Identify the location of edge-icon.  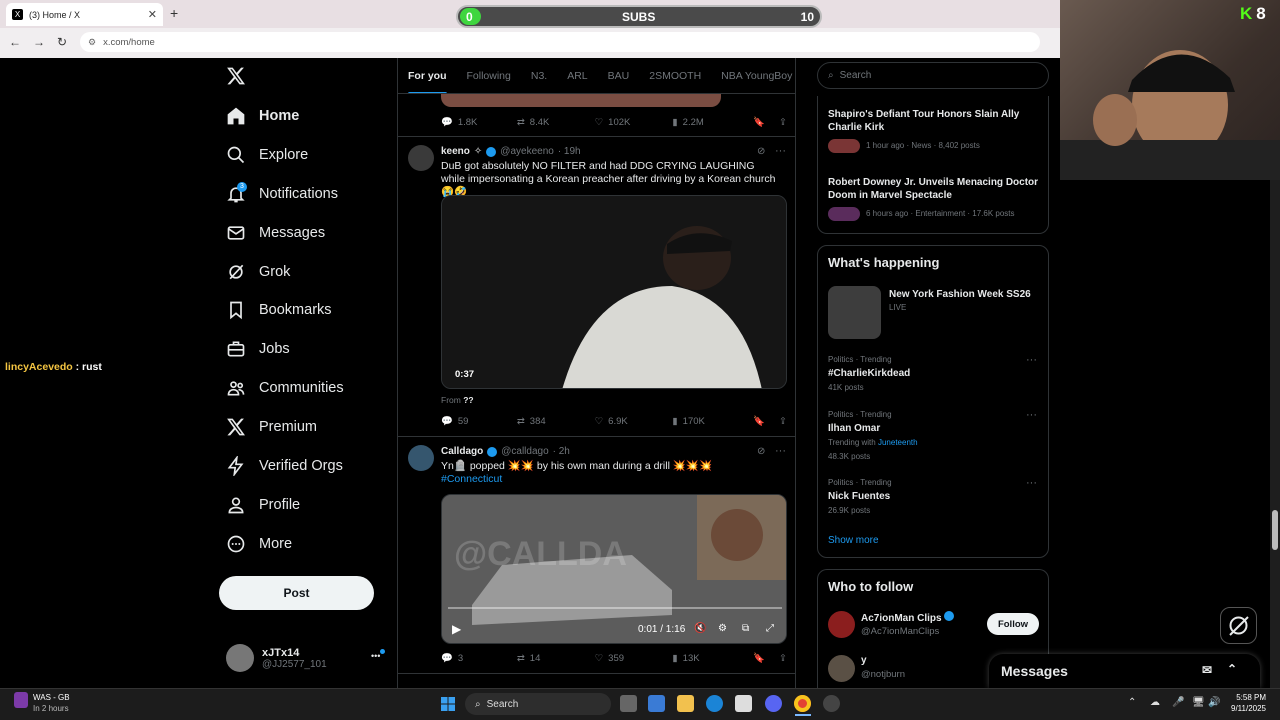
(714, 703).